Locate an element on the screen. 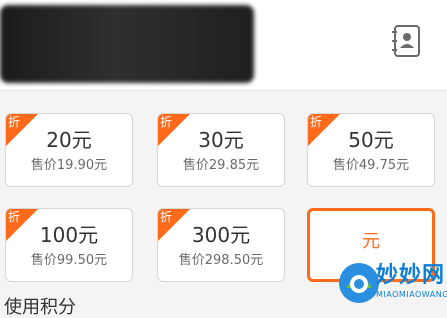 The width and height of the screenshot is (447, 318). recharge-option-100: 折 100元 售价99.50元 is located at coordinates (69, 245).